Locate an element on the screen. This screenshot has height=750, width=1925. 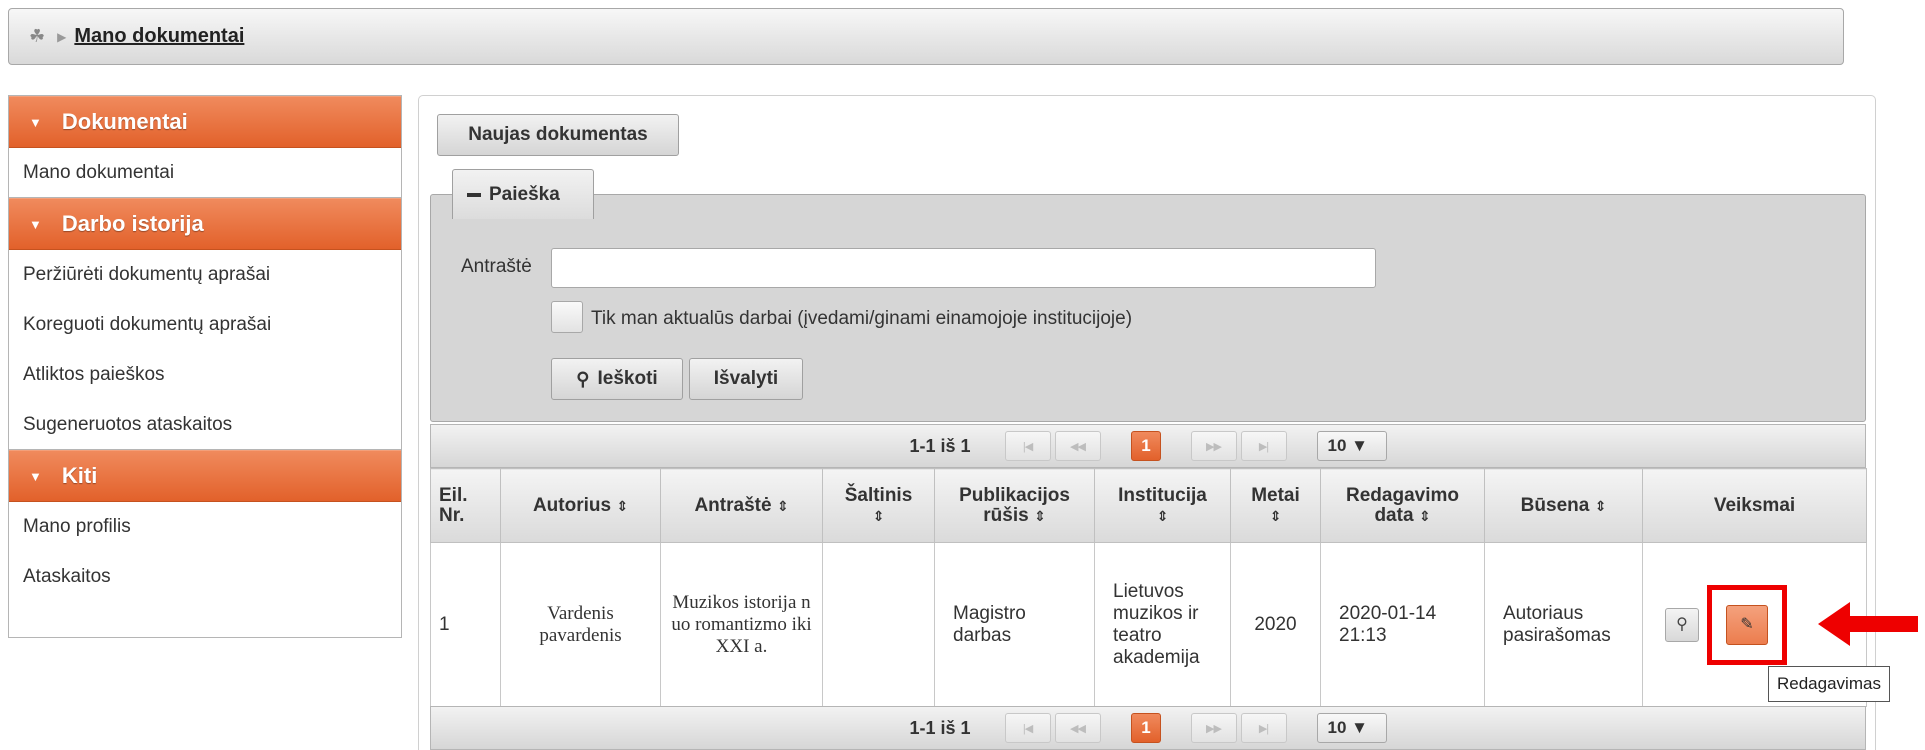
cell-institution: Lietuvos muzikos ir teatro akademija is located at coordinates (1162, 624).